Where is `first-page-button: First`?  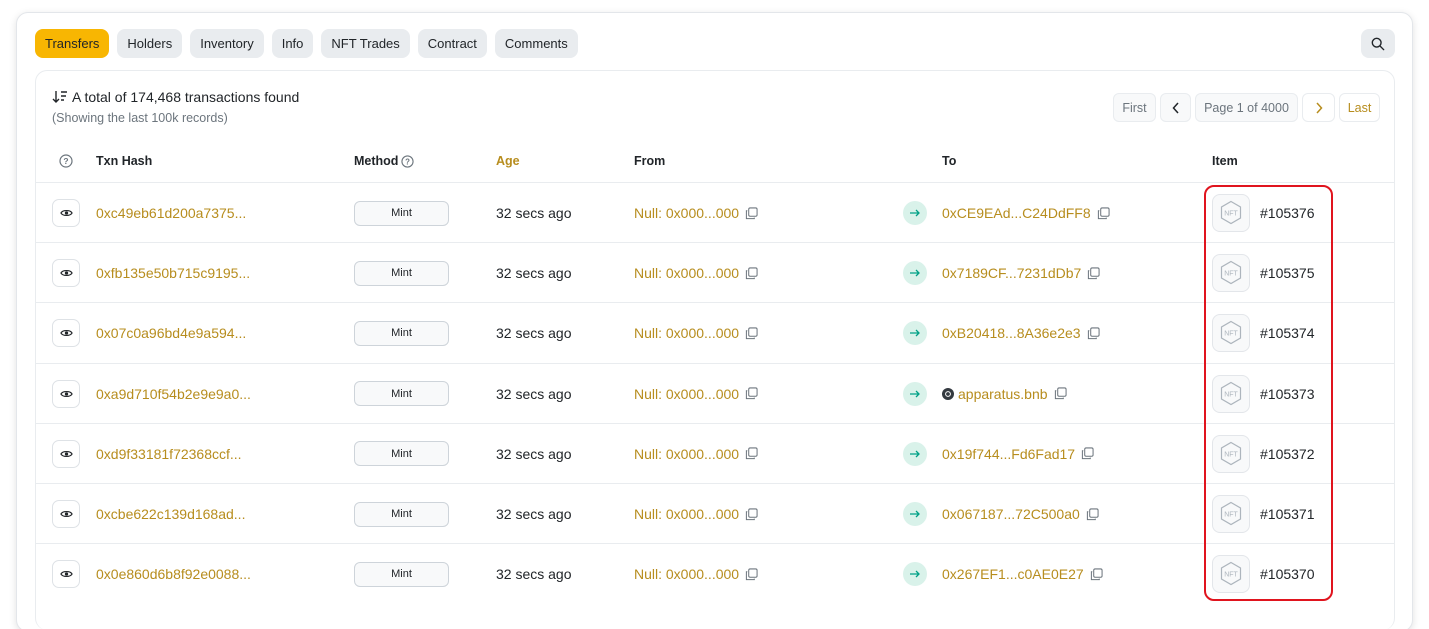
first-page-button: First is located at coordinates (1134, 107).